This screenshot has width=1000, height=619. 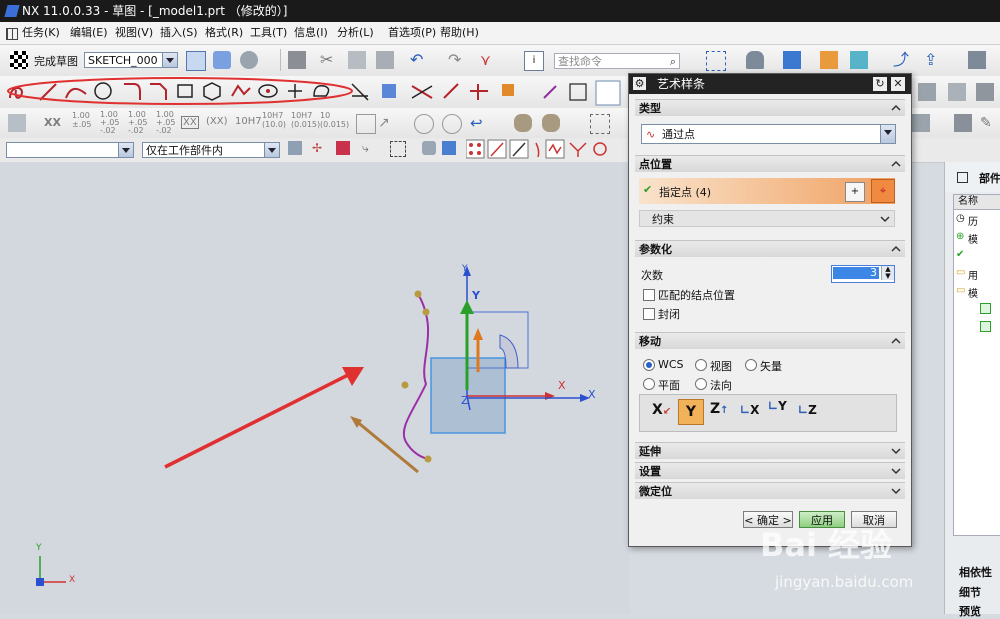 What do you see at coordinates (701, 384) in the screenshot?
I see `radio-normal` at bounding box center [701, 384].